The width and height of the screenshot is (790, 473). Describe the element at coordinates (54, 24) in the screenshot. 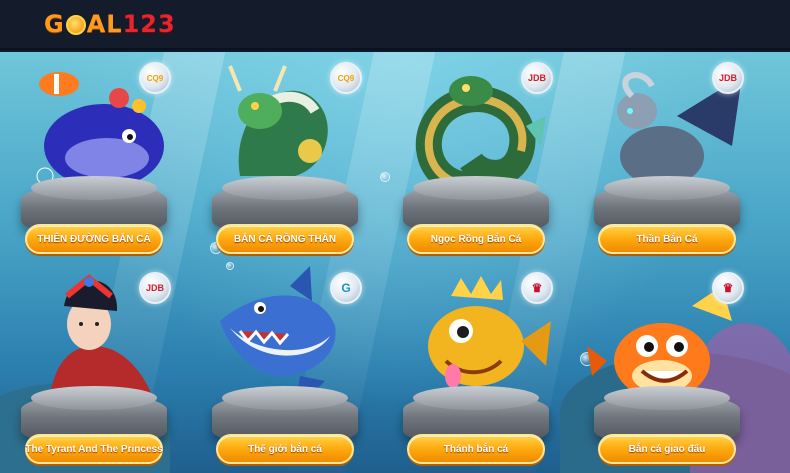

I see `logo-letter: G` at that location.